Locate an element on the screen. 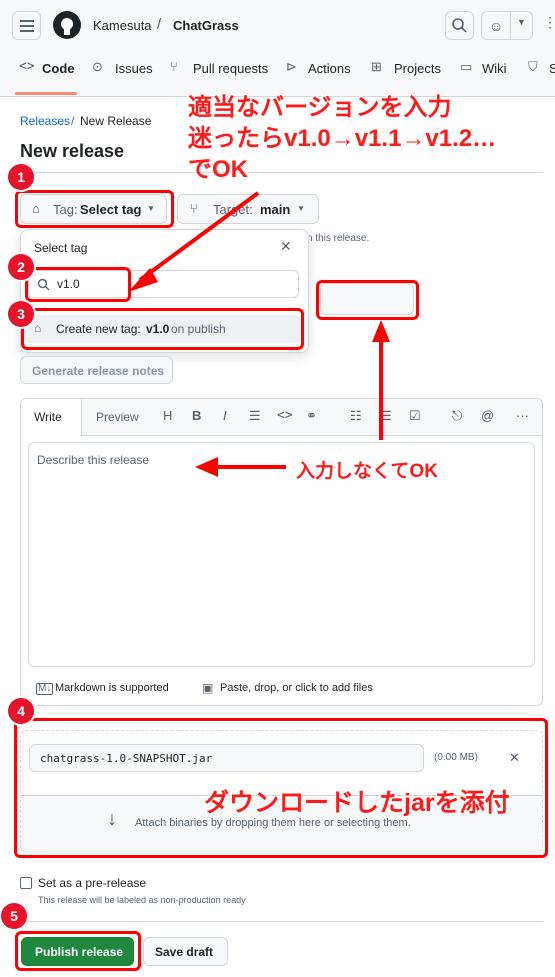 This screenshot has height=977, width=555. tag-button-prefix: Tag: is located at coordinates (65, 209).